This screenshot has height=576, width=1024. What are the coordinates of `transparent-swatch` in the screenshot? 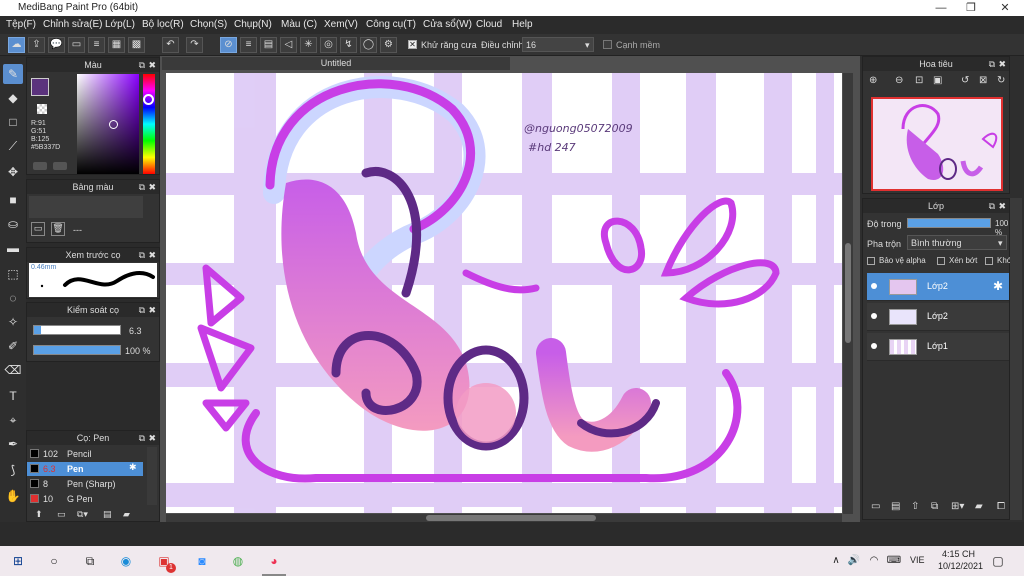 It's located at (42, 109).